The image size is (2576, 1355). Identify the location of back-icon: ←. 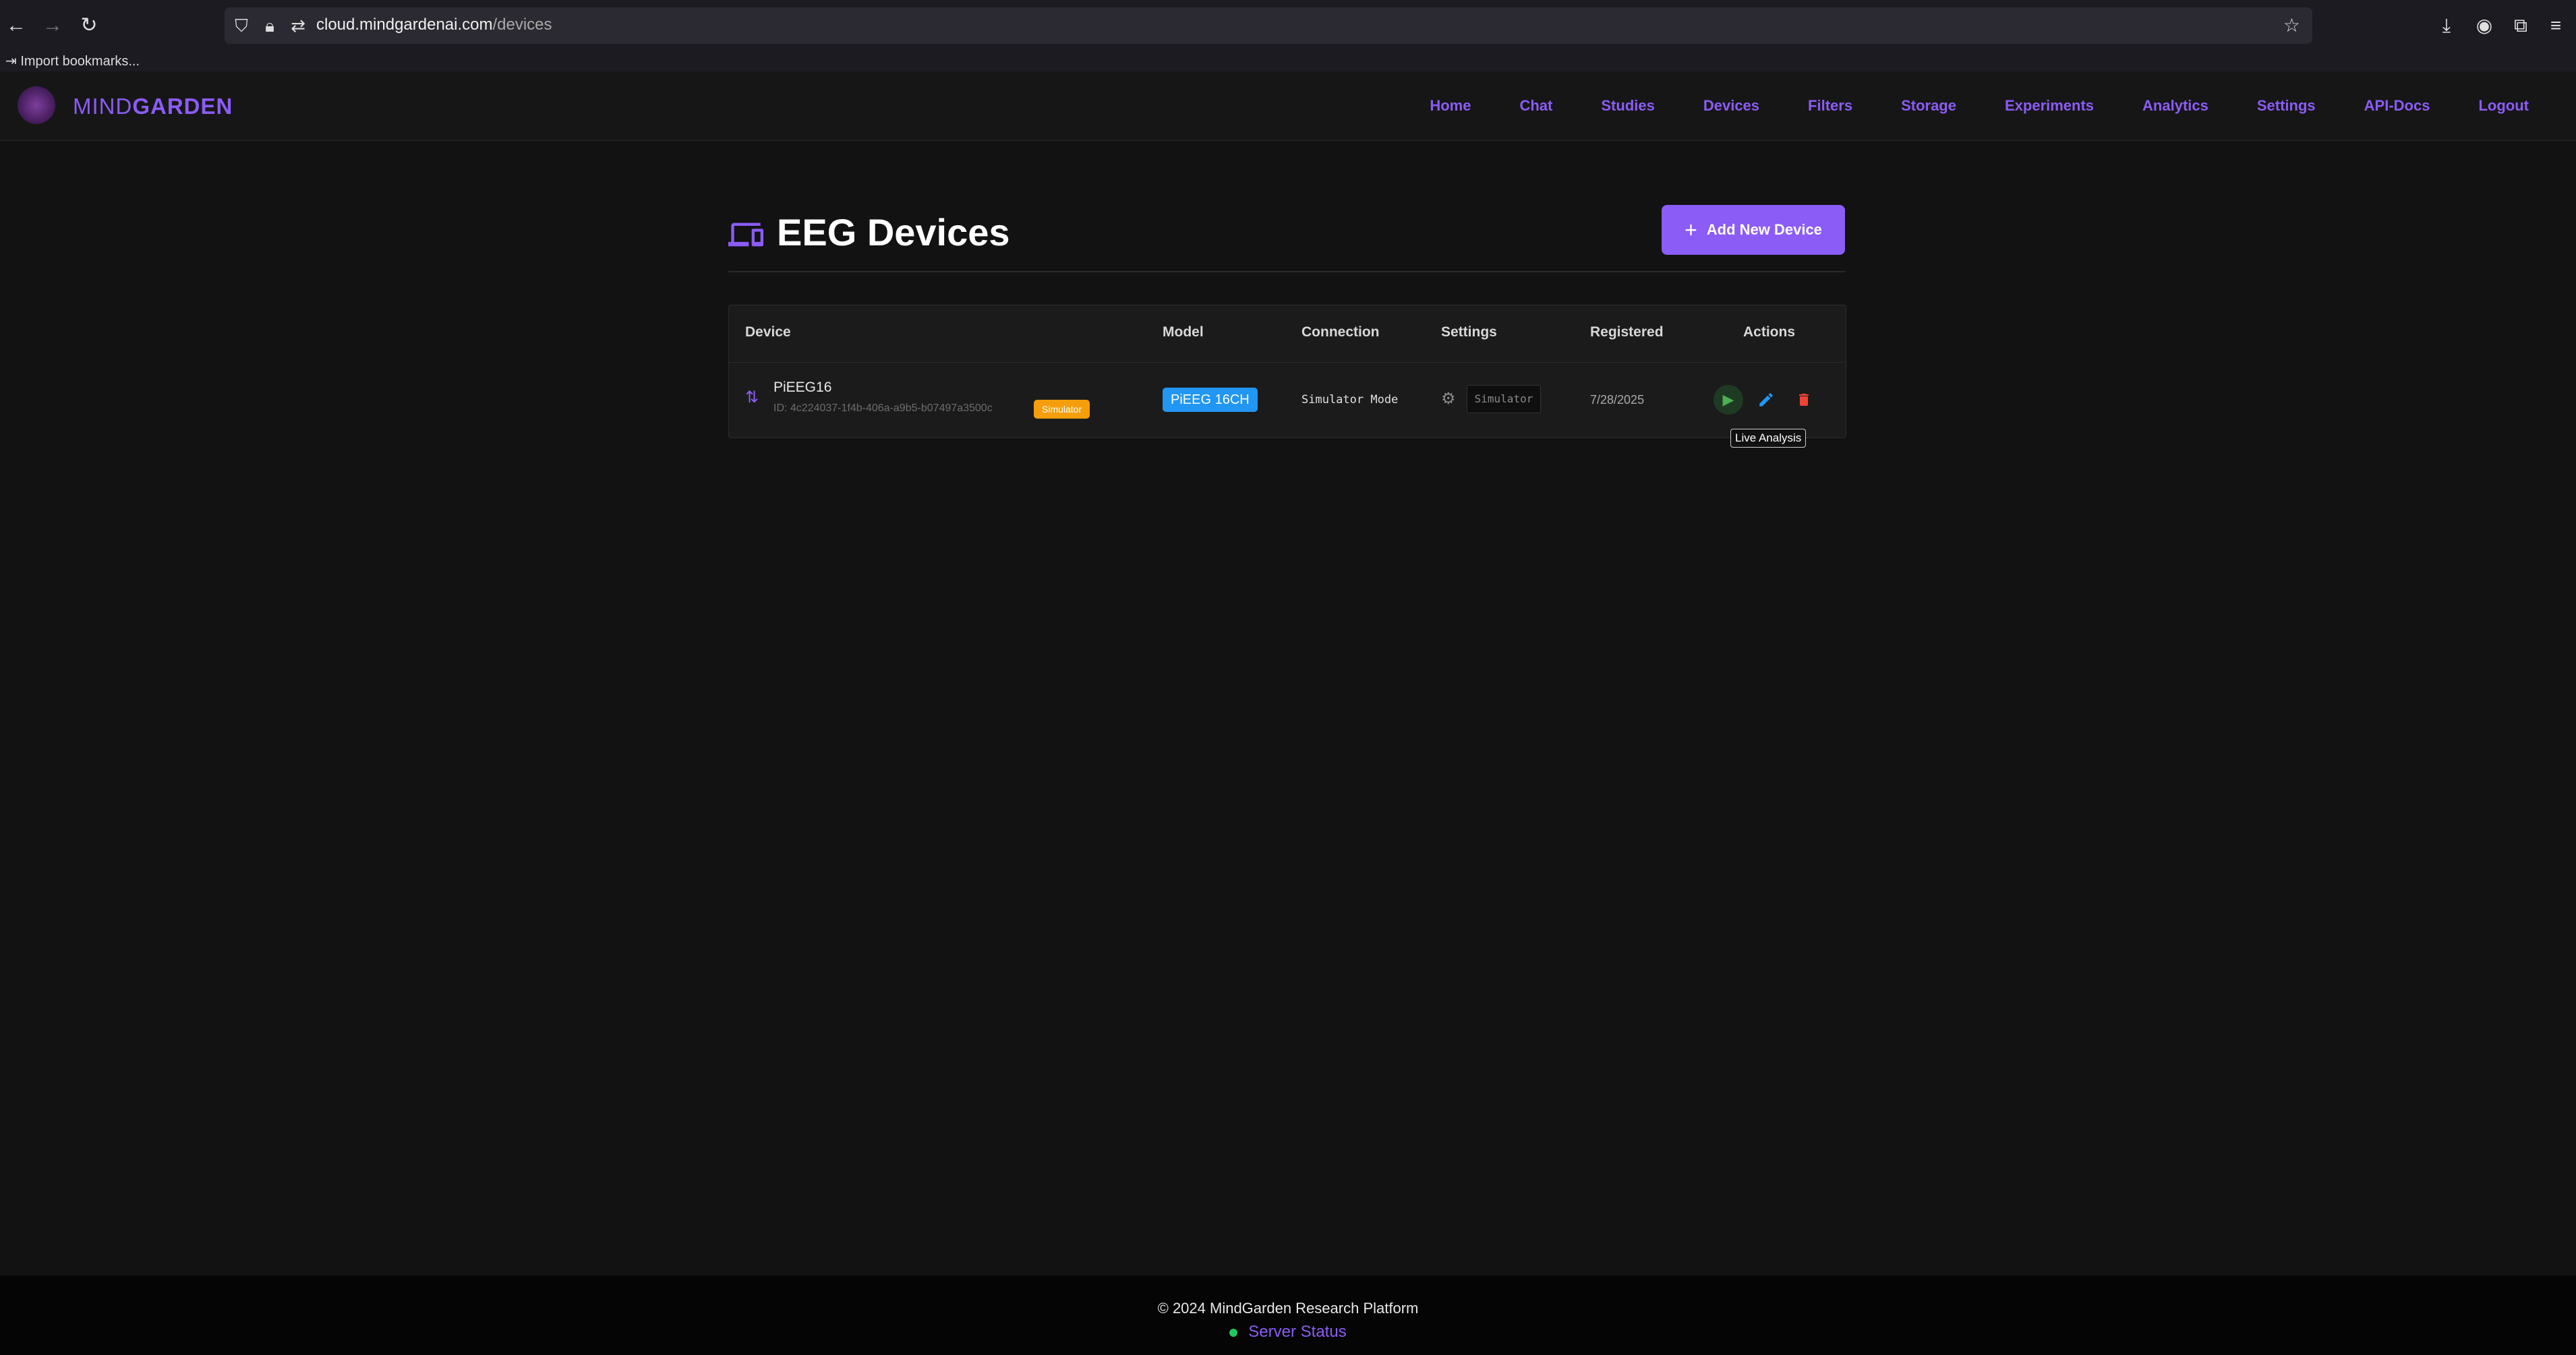
(16, 25).